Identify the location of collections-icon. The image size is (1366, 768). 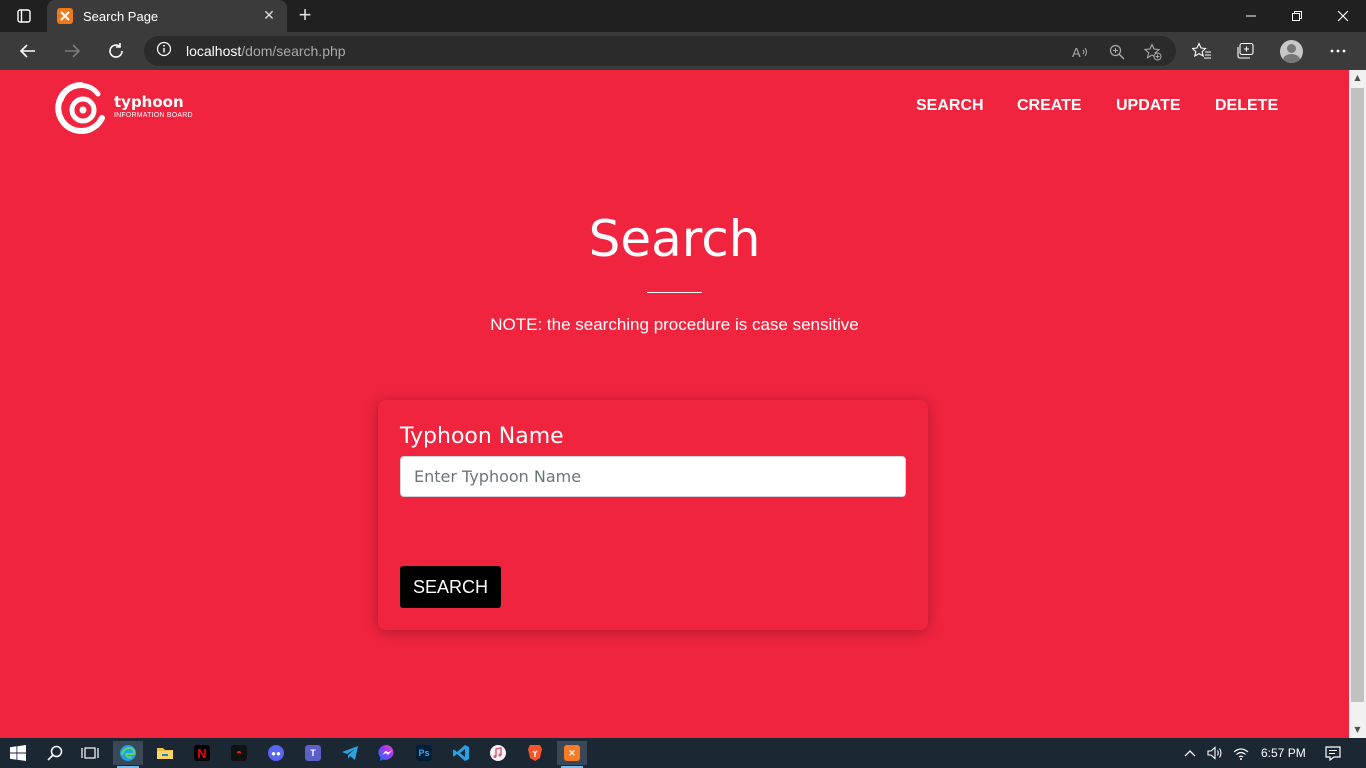
(1246, 51).